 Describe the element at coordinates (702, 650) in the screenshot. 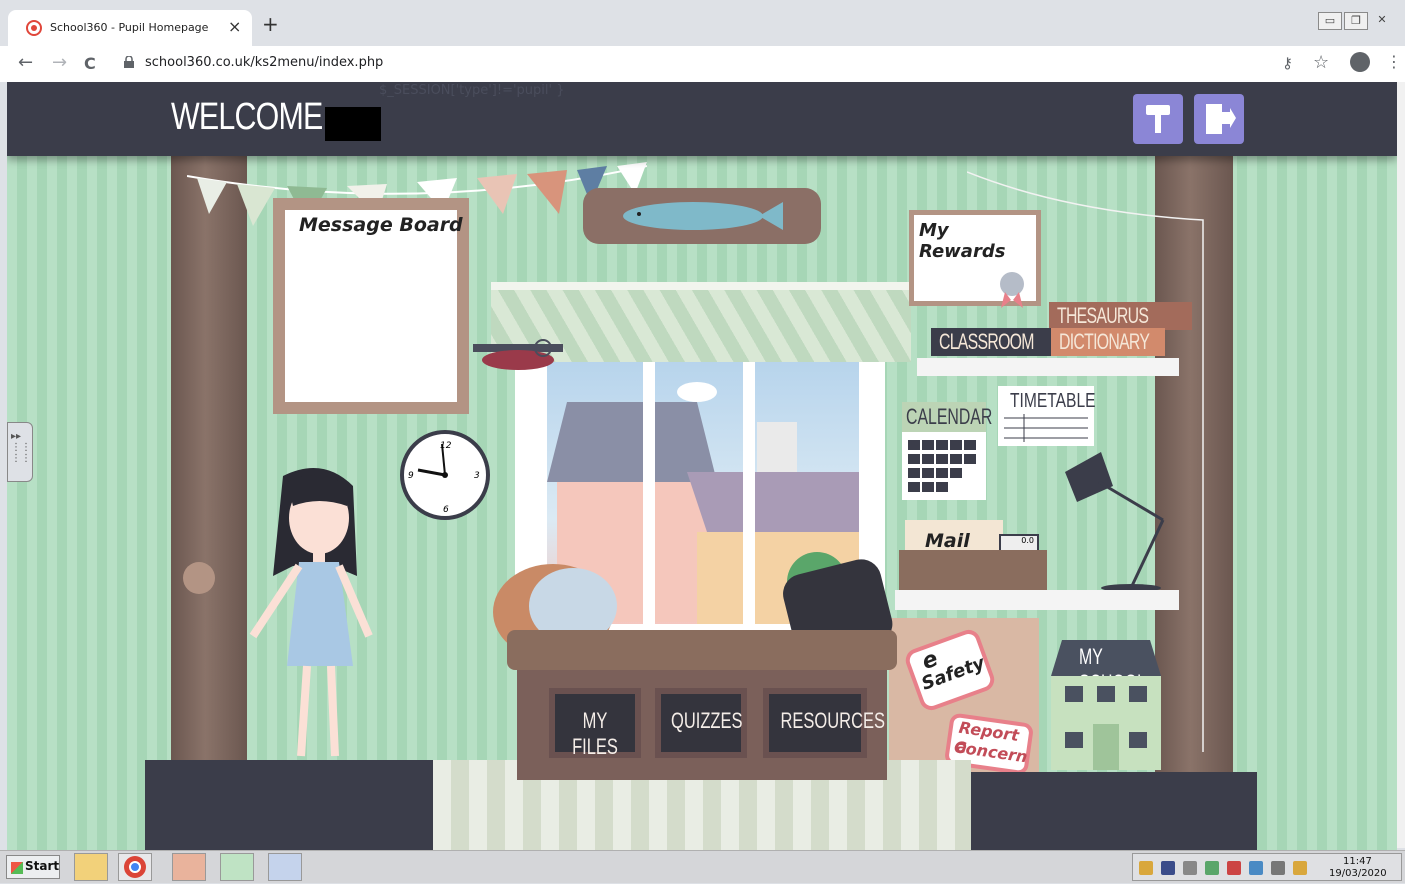

I see `bench-top` at that location.